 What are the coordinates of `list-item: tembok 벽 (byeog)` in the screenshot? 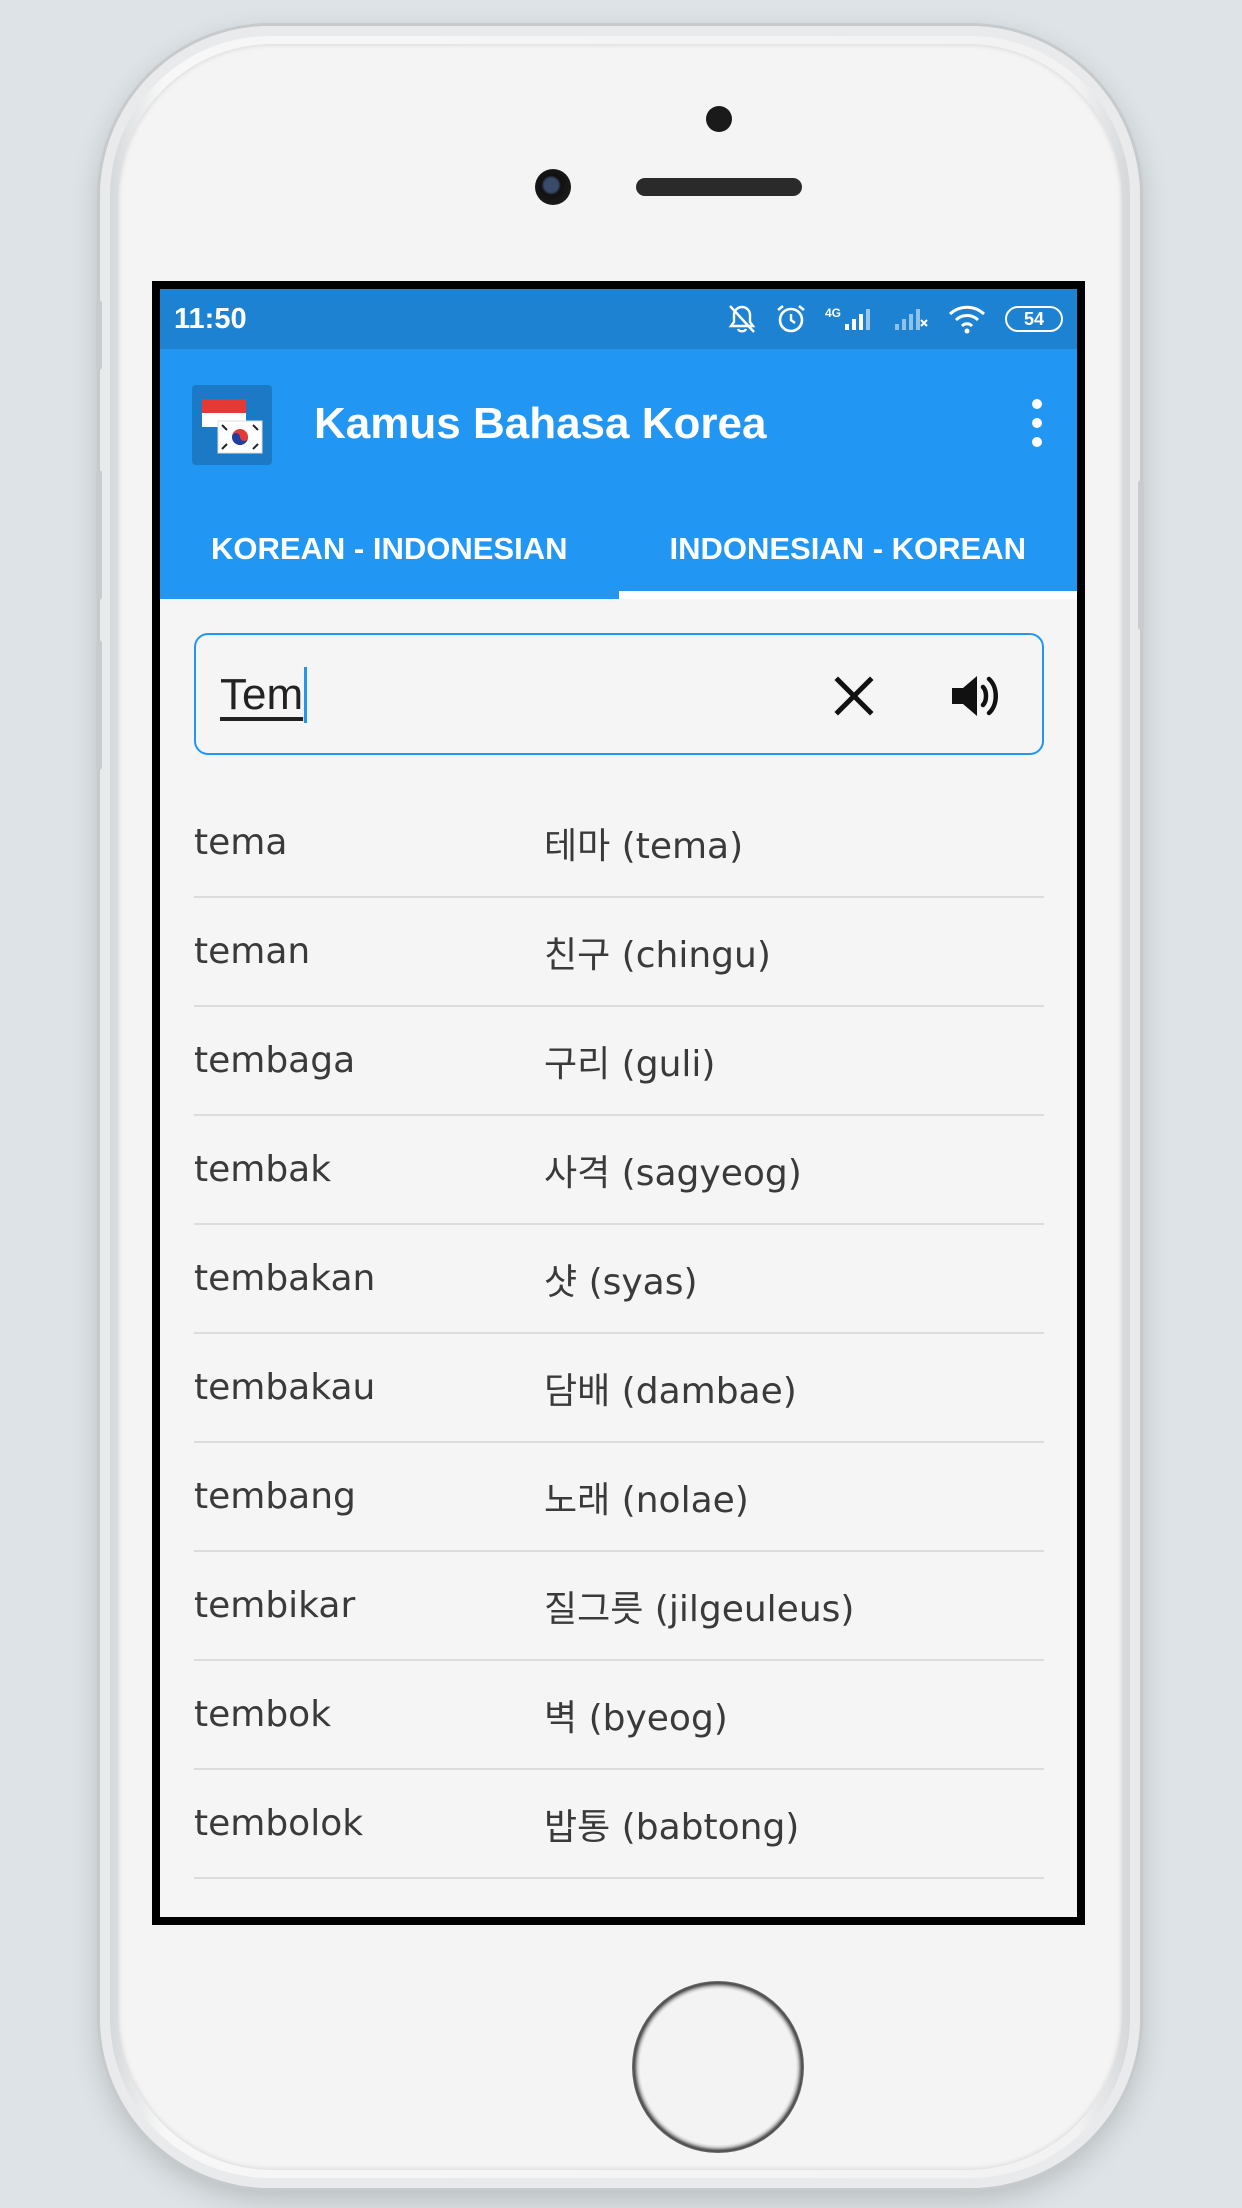 It's located at (619, 1715).